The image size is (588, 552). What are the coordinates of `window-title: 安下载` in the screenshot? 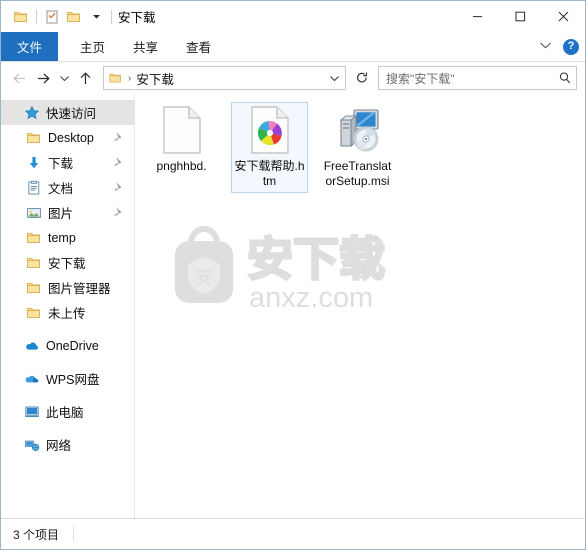 It's located at (137, 18).